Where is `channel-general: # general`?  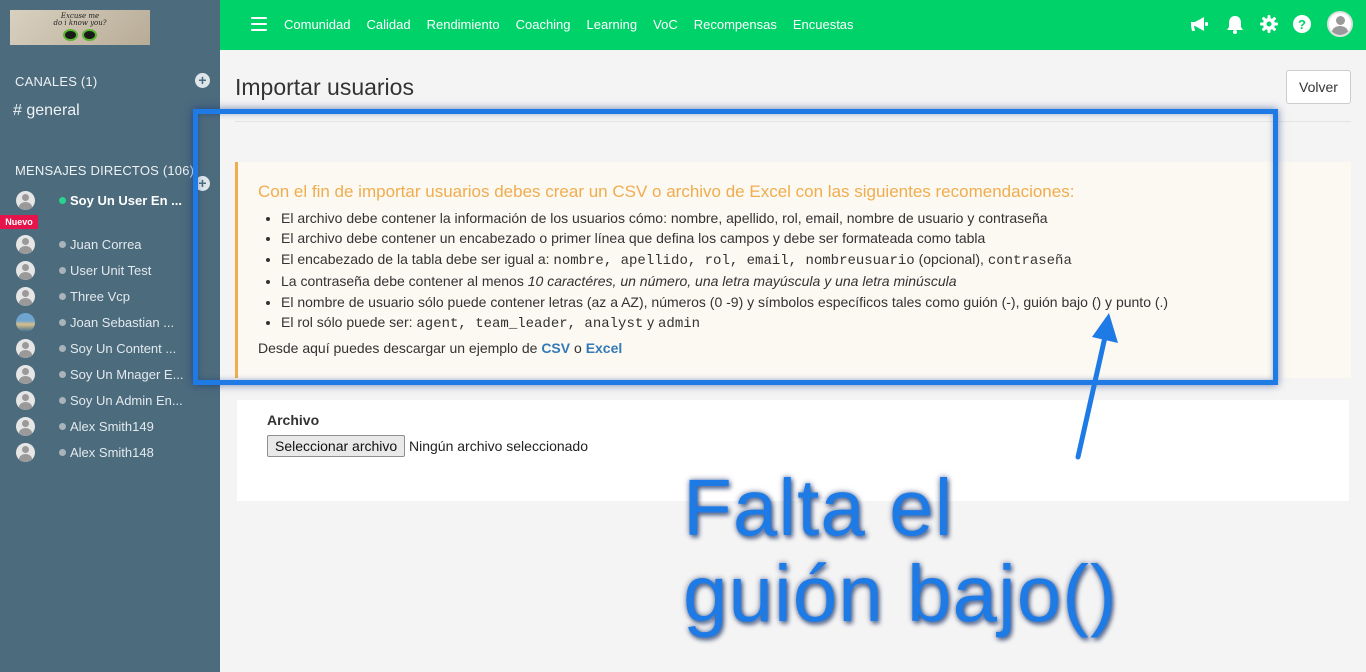
channel-general: # general is located at coordinates (46, 111).